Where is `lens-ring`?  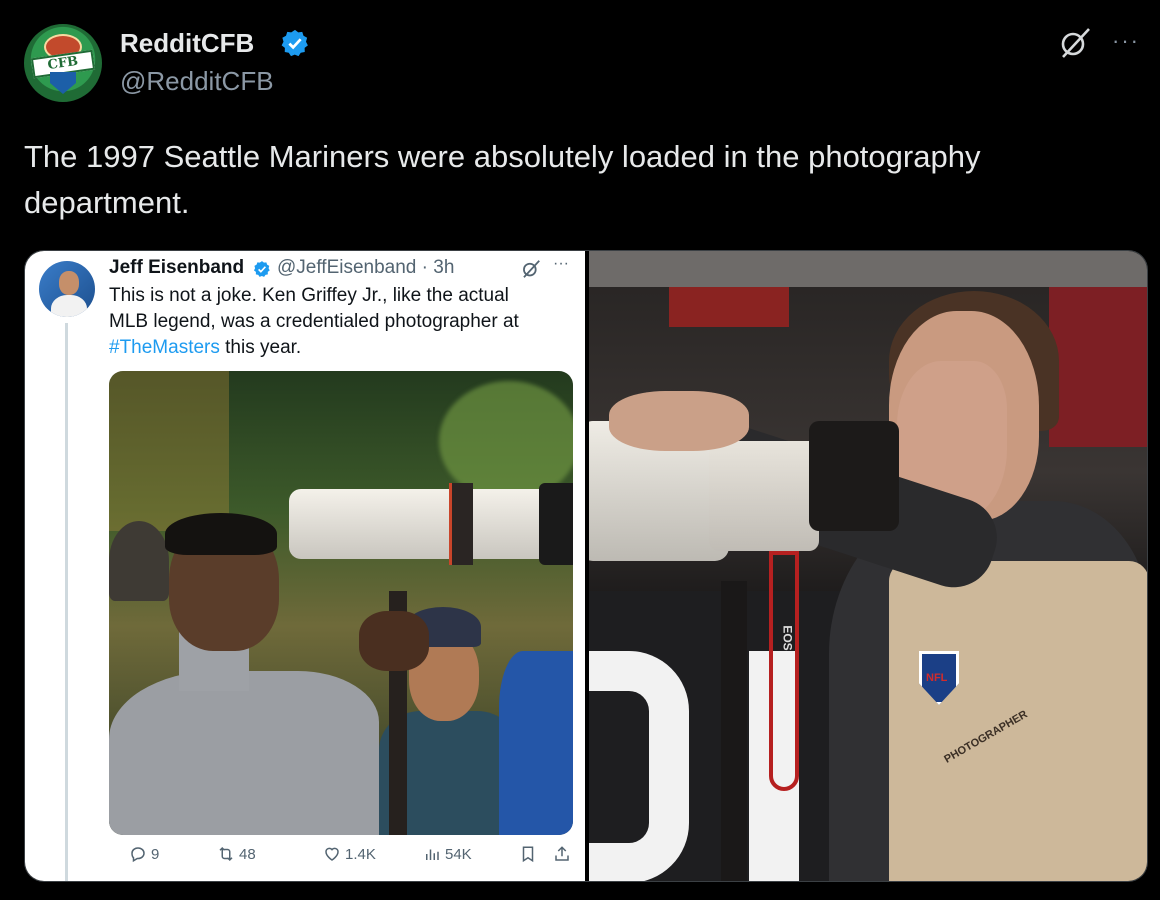
lens-ring is located at coordinates (461, 524).